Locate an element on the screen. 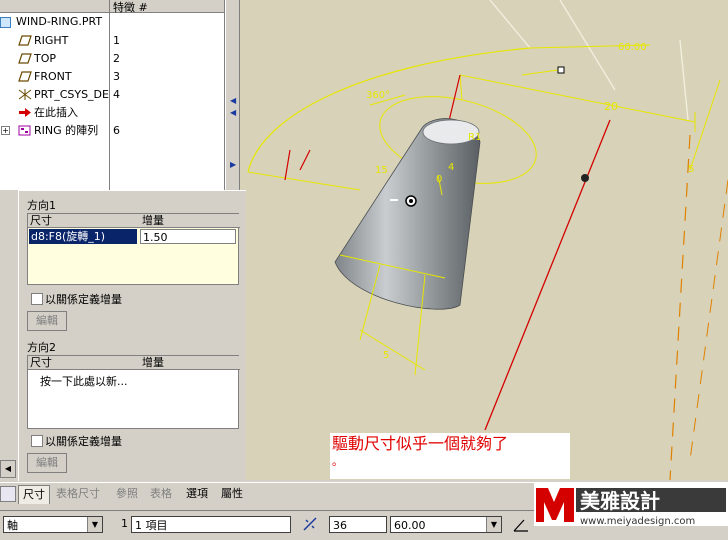  part-icon is located at coordinates (5, 22).